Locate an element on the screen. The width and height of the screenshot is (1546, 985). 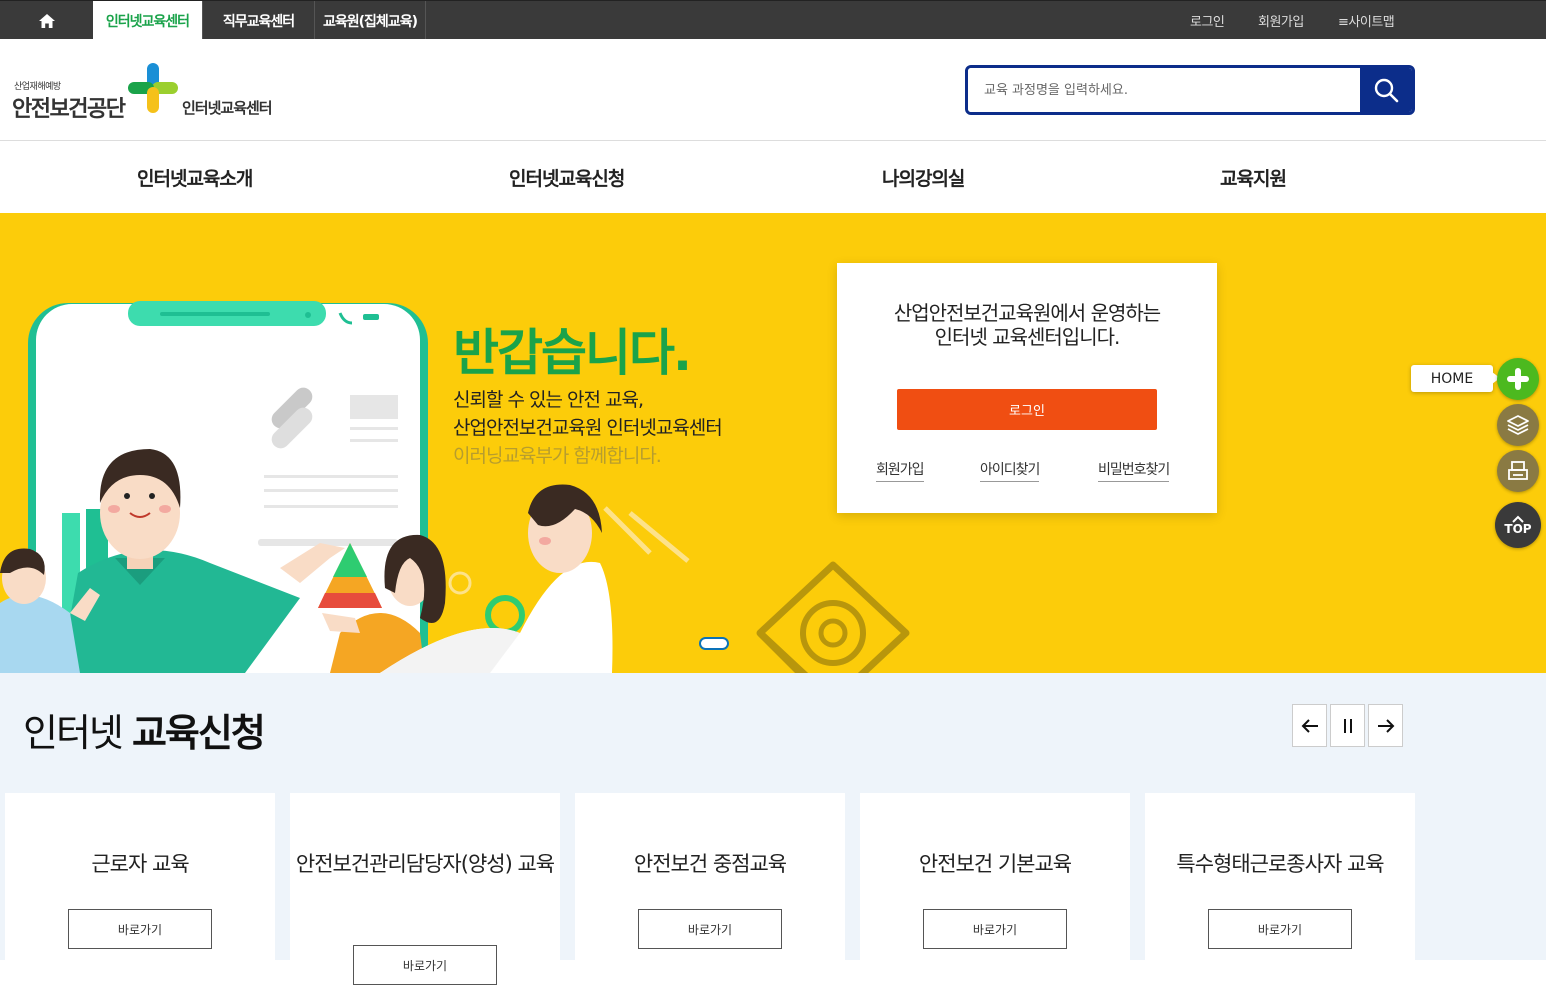
hero-line-2: 산업안전보건교육원 인터넷교육센터 is located at coordinates (588, 428).